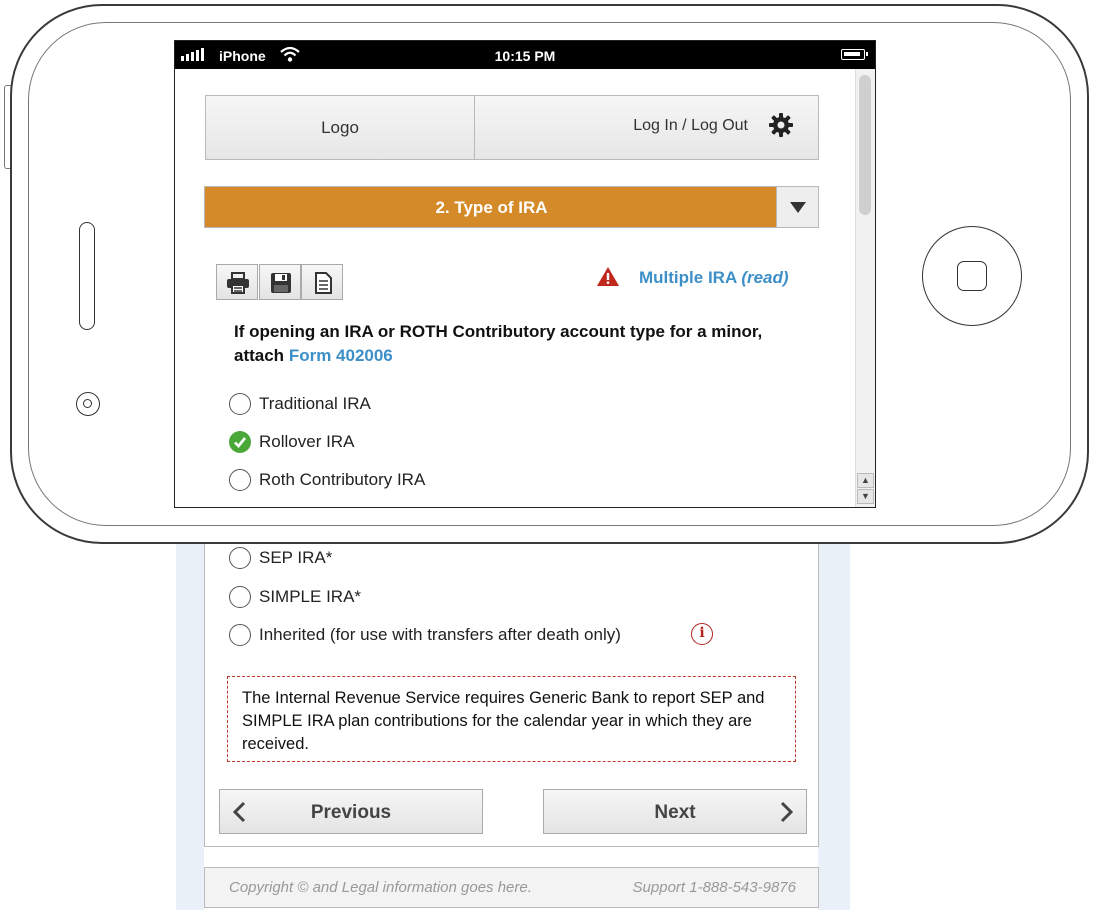 The width and height of the screenshot is (1093, 910). What do you see at coordinates (702, 634) in the screenshot?
I see `info-icon: i` at bounding box center [702, 634].